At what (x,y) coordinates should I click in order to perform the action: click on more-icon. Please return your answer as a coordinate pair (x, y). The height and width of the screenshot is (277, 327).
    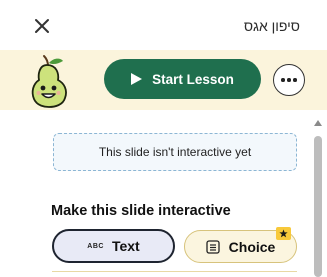
    Looking at the image, I should click on (283, 80).